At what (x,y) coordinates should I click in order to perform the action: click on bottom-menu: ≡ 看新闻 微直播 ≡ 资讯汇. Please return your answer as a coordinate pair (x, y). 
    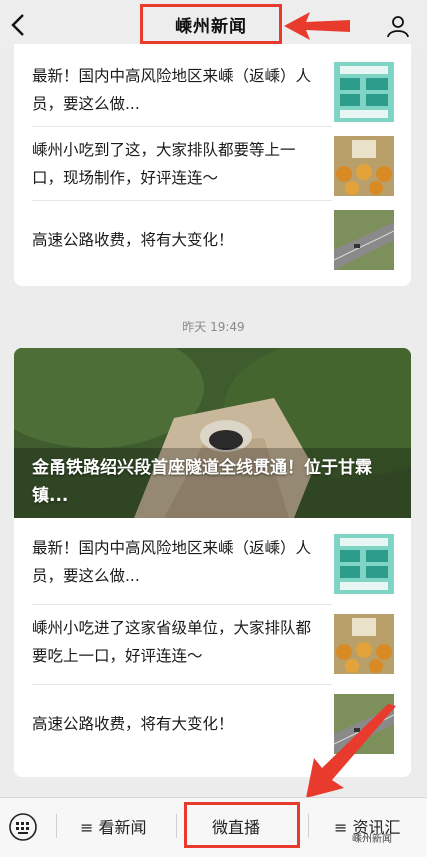
    Looking at the image, I should click on (213, 827).